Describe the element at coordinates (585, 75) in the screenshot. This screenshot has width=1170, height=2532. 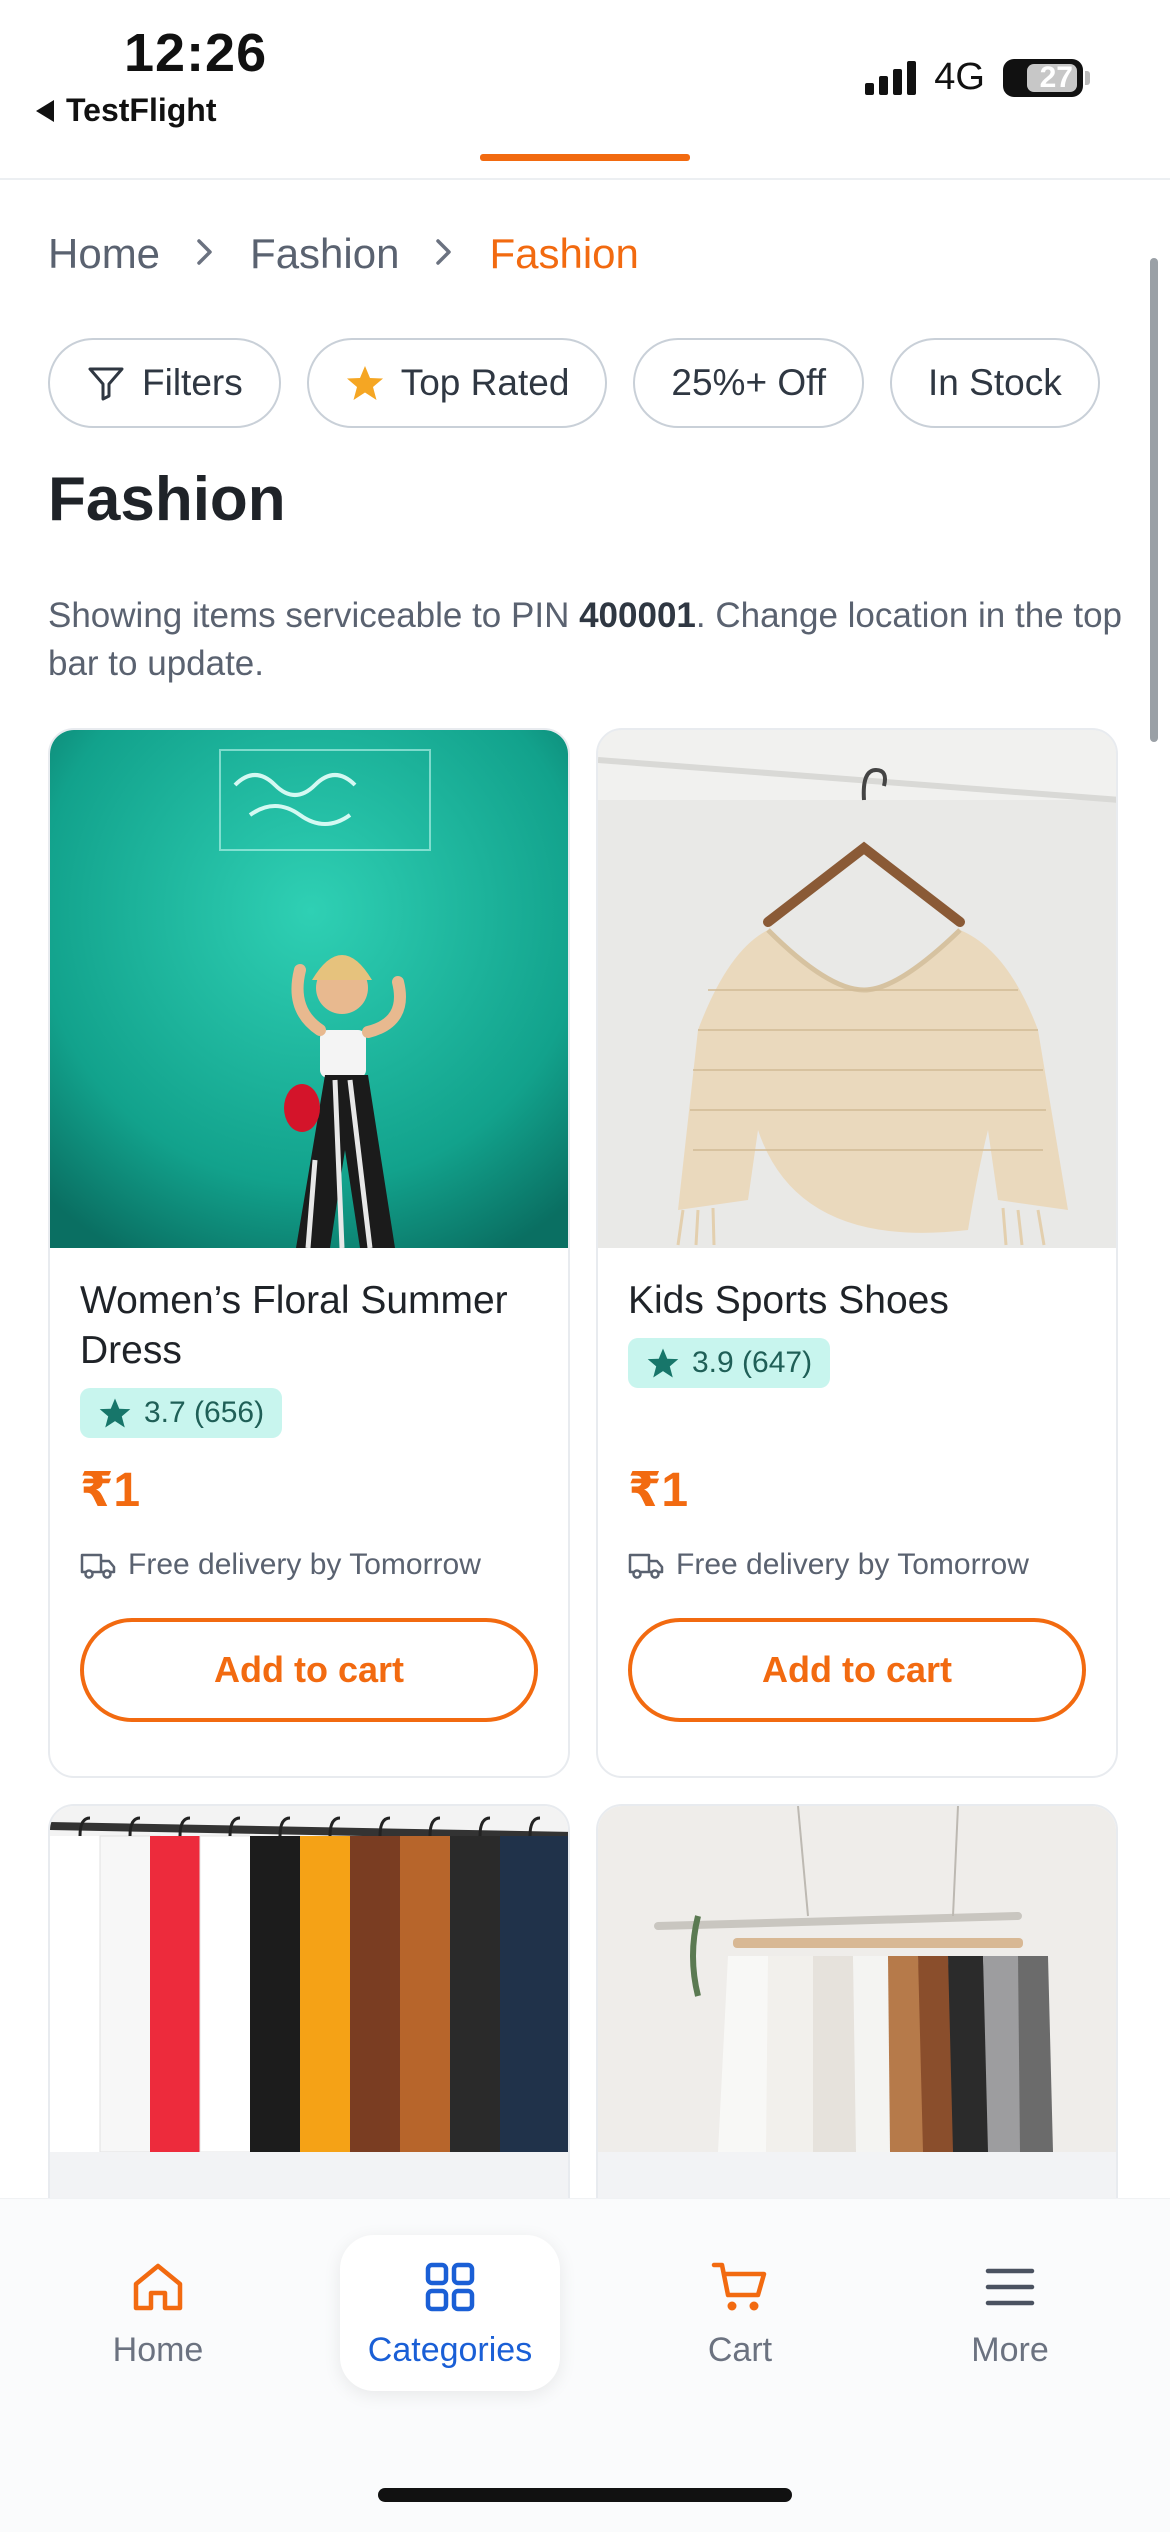
I see `status-bar: 12:26 TestFlight 4G 27` at that location.